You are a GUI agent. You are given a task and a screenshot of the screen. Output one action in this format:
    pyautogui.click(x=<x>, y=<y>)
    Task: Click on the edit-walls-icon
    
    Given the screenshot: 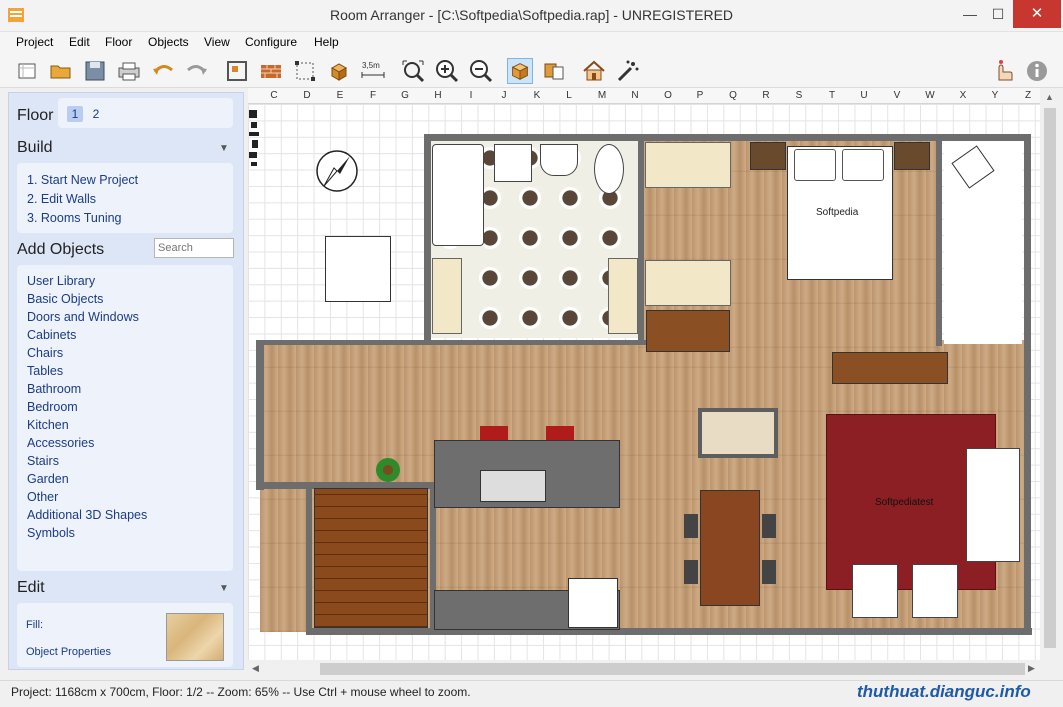 What is the action you would take?
    pyautogui.click(x=237, y=71)
    